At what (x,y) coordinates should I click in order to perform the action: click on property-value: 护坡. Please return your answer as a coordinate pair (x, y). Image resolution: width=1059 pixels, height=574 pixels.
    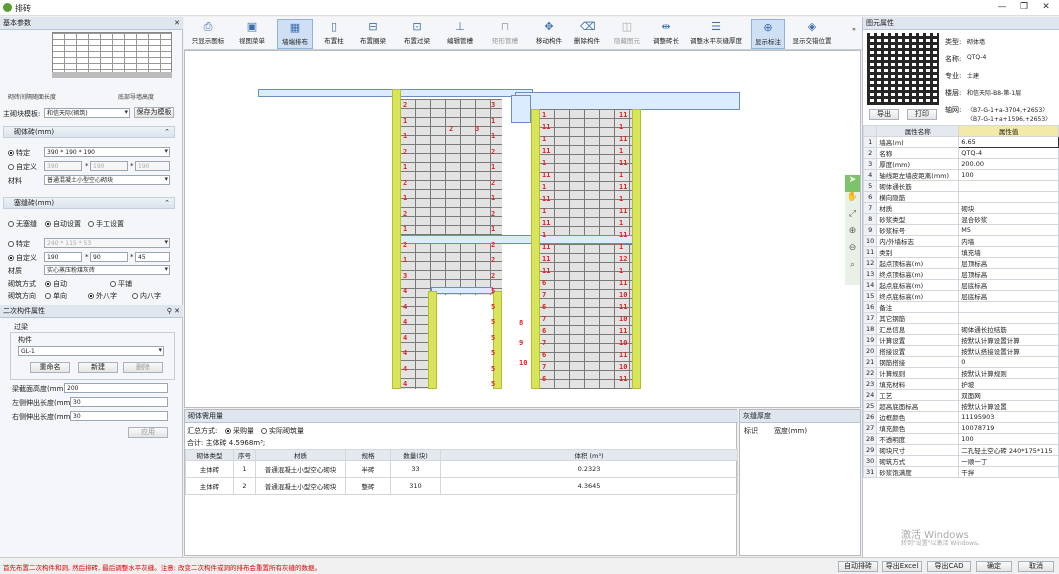
    Looking at the image, I should click on (1008, 384).